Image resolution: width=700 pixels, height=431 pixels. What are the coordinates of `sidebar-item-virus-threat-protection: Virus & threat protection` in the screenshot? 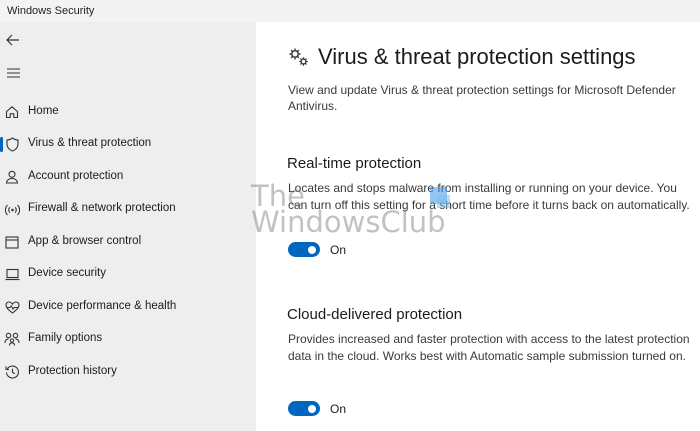 It's located at (128, 144).